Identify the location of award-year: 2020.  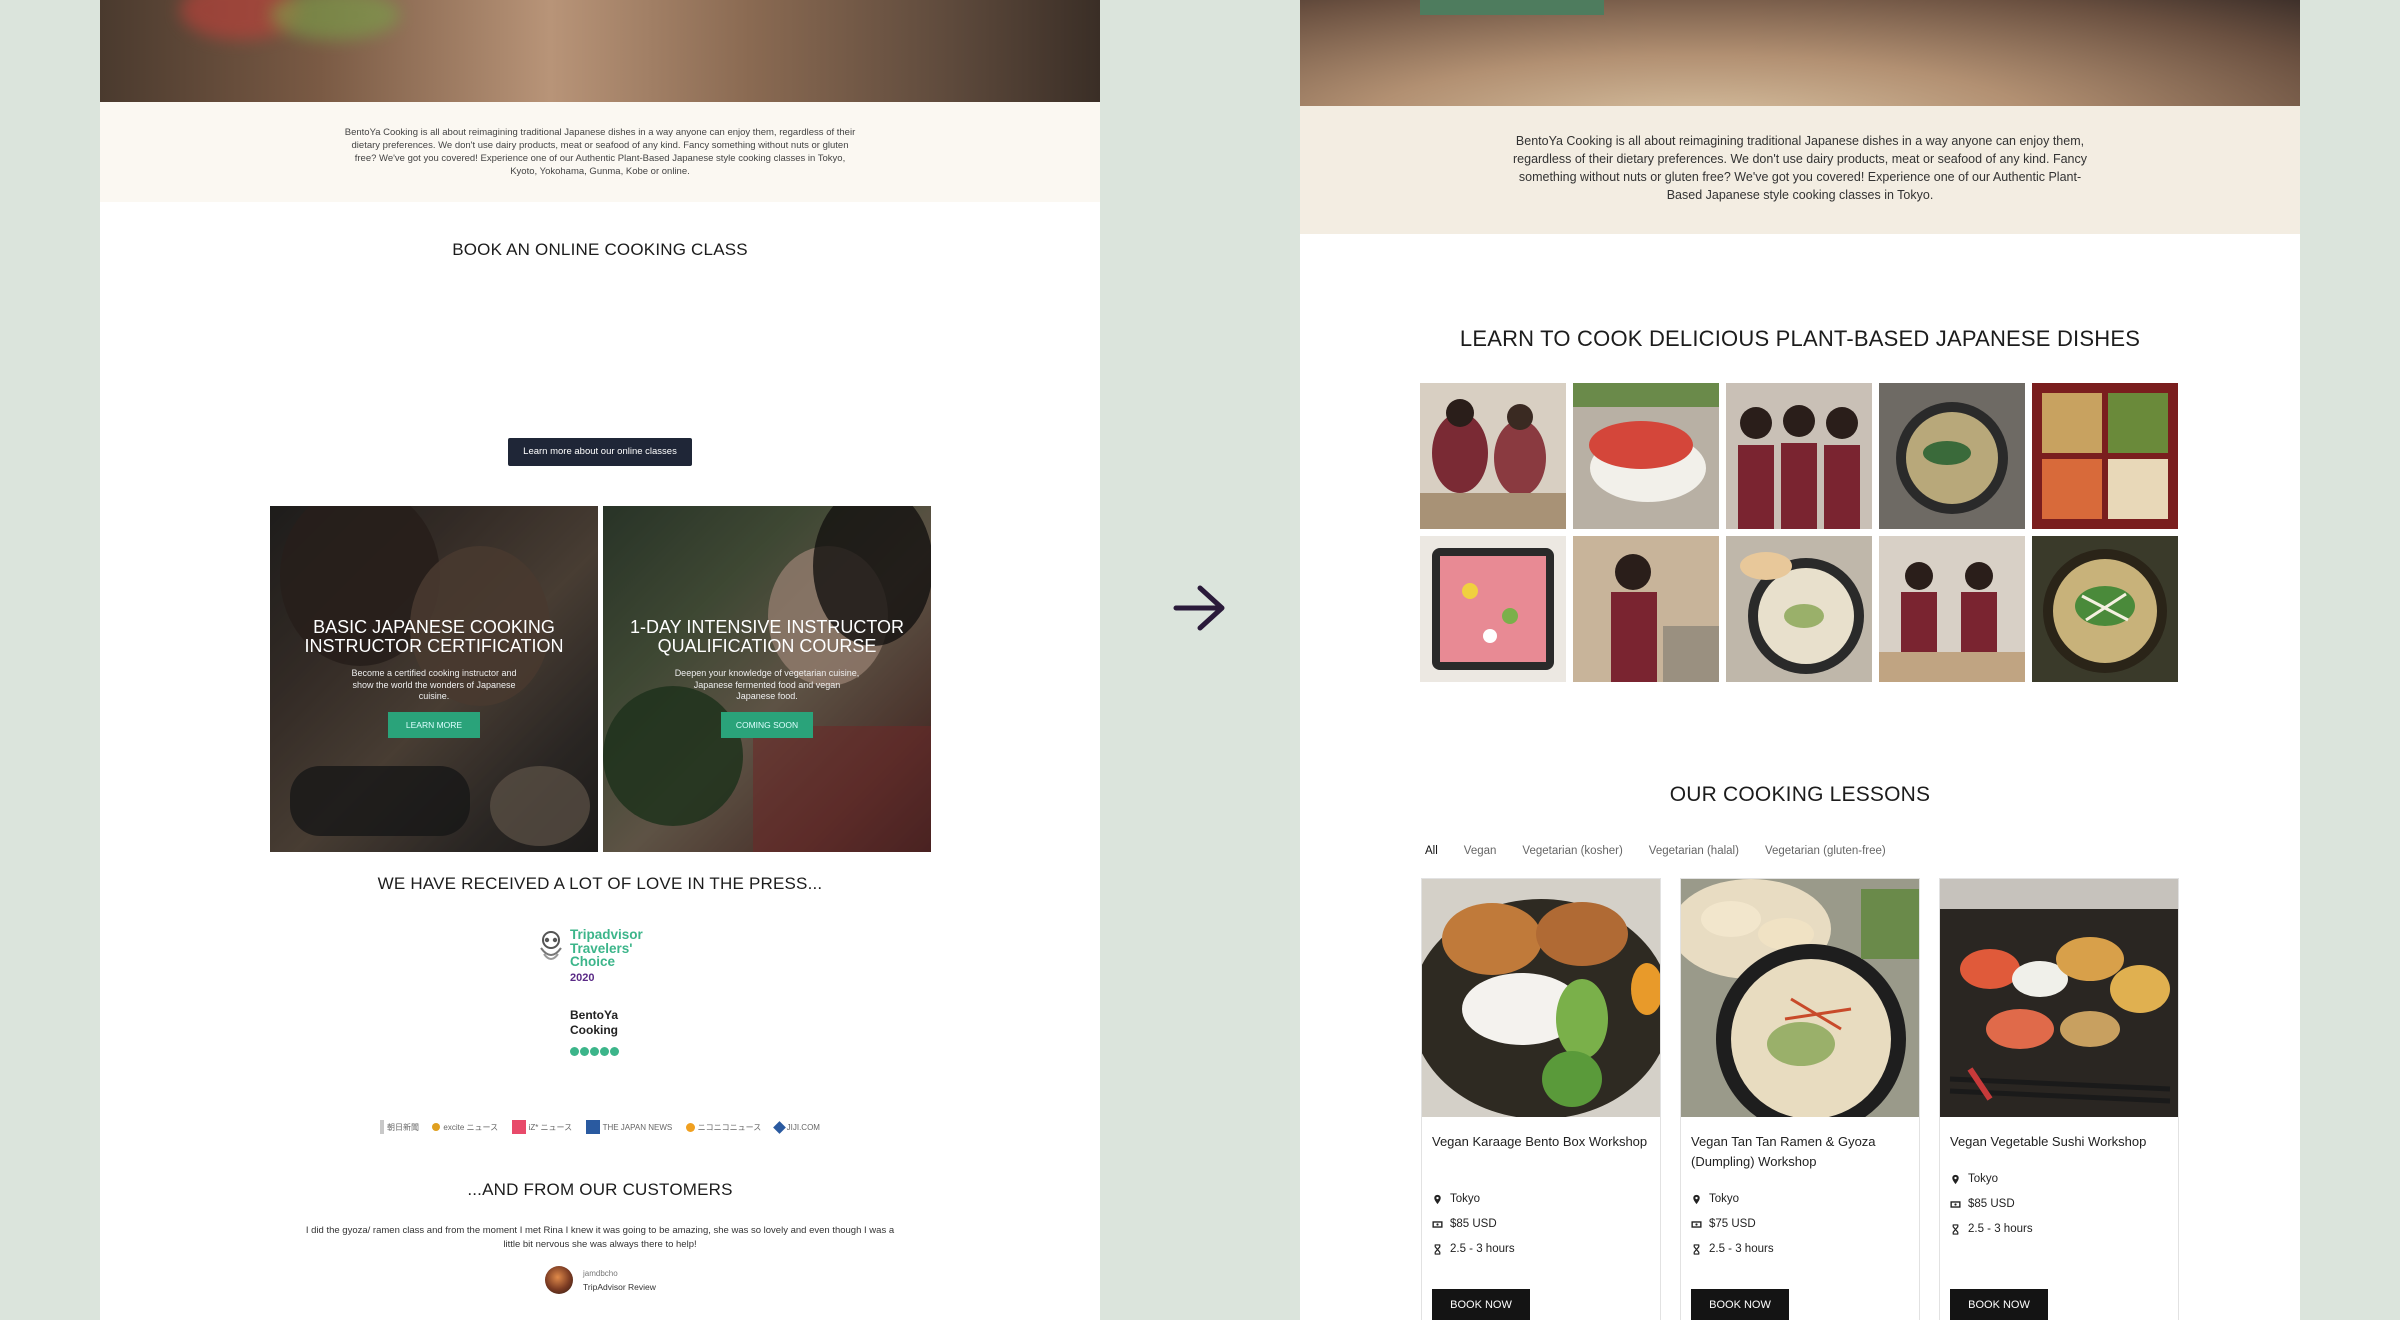
(582, 978).